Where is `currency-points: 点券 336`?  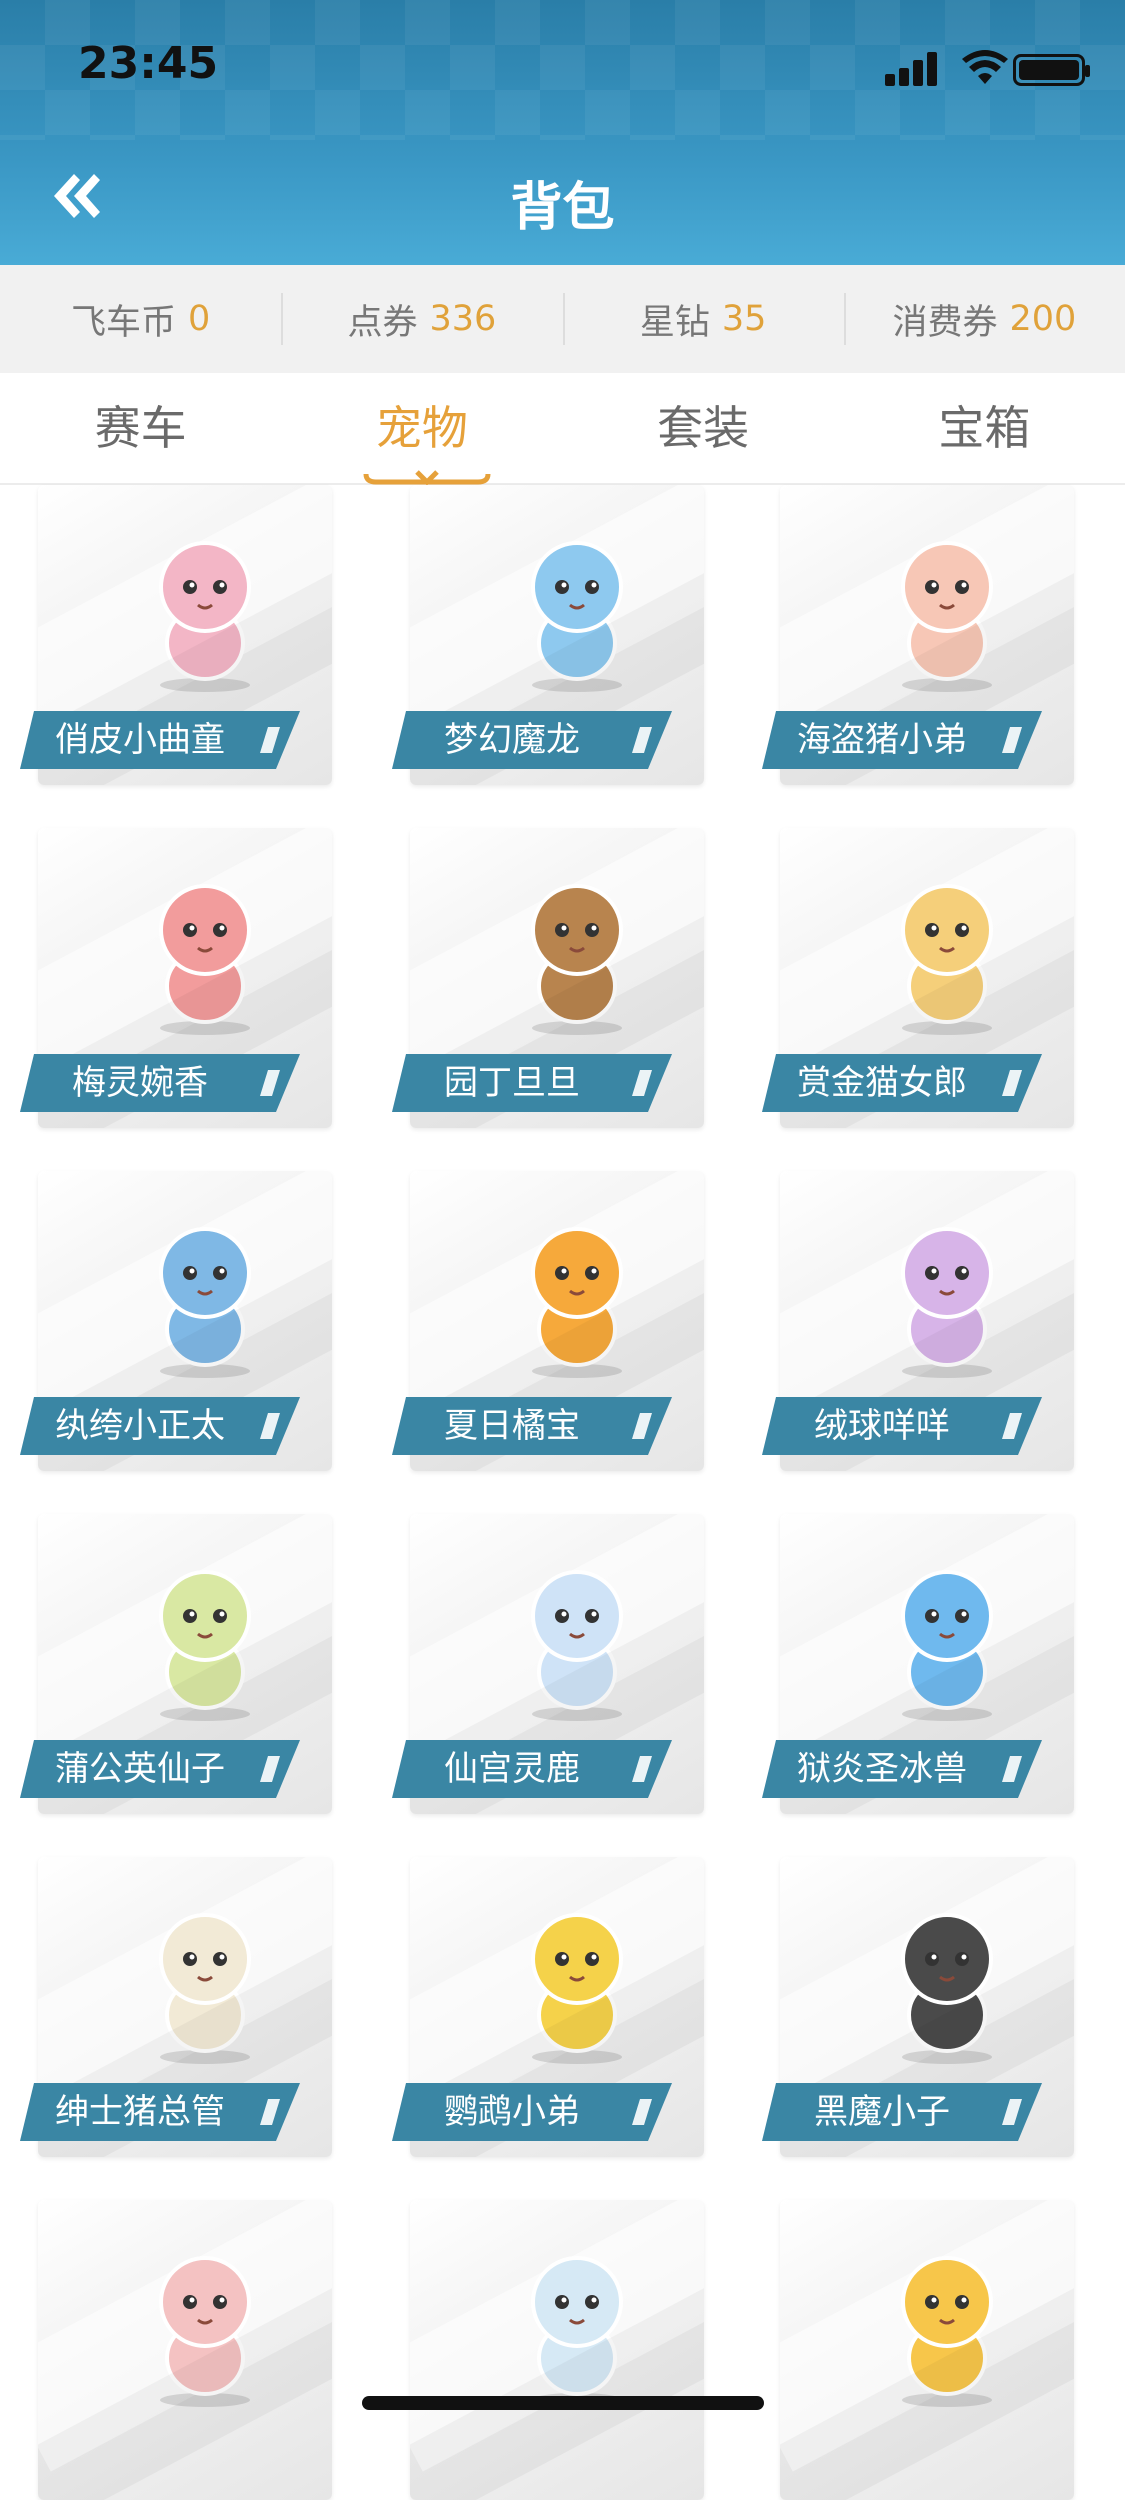
currency-points: 点券 336 is located at coordinates (421, 319).